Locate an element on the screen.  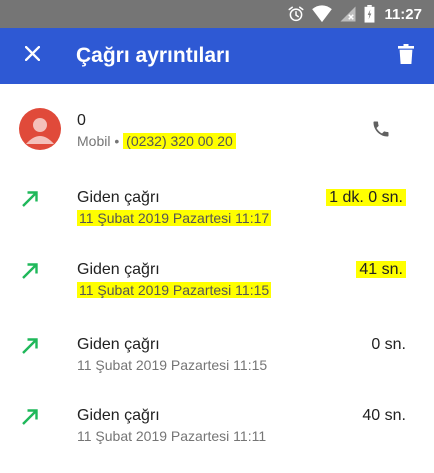
call-duration-text: 40 sn. is located at coordinates (384, 415).